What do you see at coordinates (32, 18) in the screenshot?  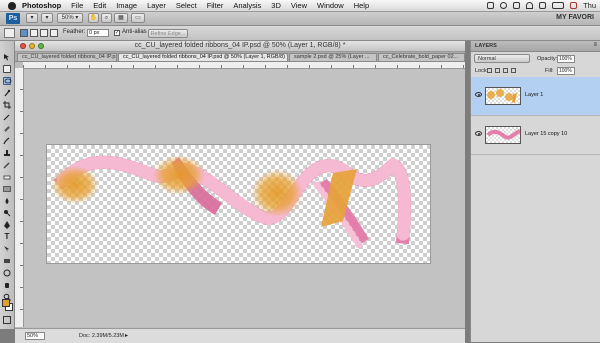 I see `bridge-button: ▾` at bounding box center [32, 18].